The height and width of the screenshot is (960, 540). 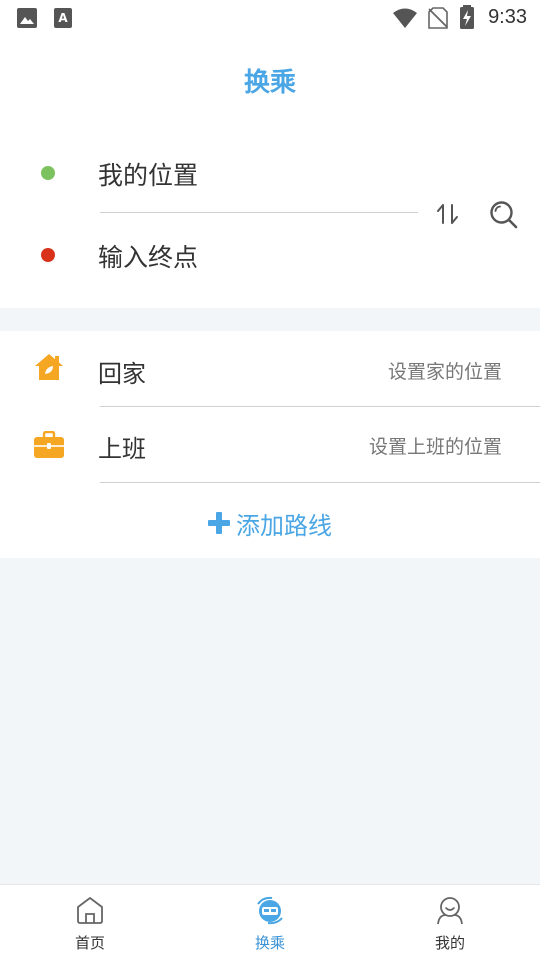 What do you see at coordinates (122, 449) in the screenshot?
I see `work-label: 上班` at bounding box center [122, 449].